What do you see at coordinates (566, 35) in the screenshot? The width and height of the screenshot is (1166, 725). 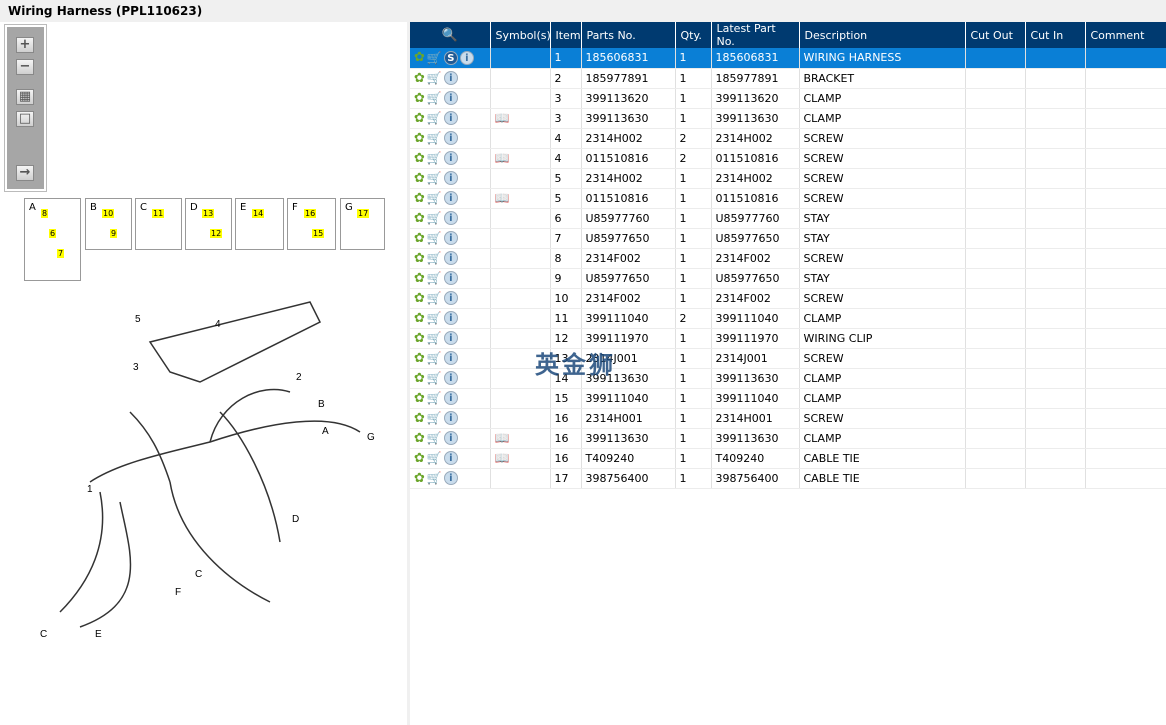 I see `column-header: Item` at bounding box center [566, 35].